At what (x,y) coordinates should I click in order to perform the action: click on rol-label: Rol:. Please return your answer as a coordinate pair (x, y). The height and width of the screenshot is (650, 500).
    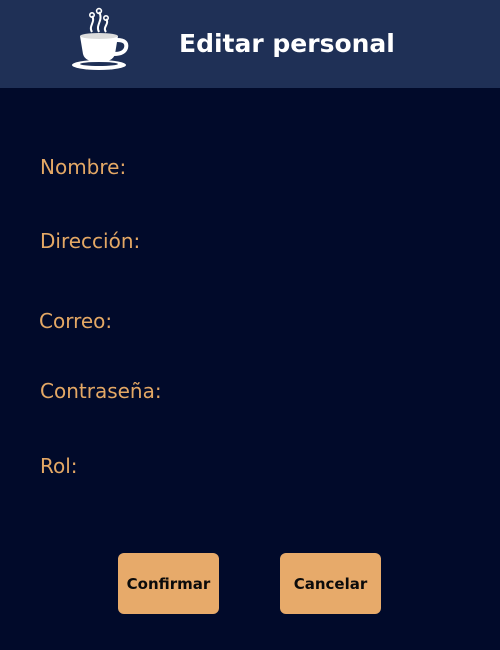
    Looking at the image, I should click on (59, 466).